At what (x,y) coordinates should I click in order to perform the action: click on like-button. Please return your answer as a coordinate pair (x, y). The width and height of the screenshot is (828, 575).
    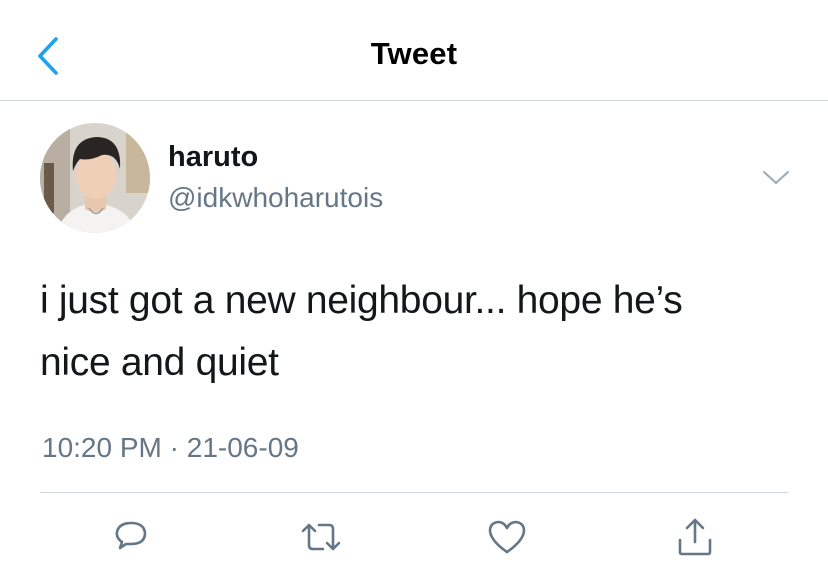
    Looking at the image, I should click on (507, 537).